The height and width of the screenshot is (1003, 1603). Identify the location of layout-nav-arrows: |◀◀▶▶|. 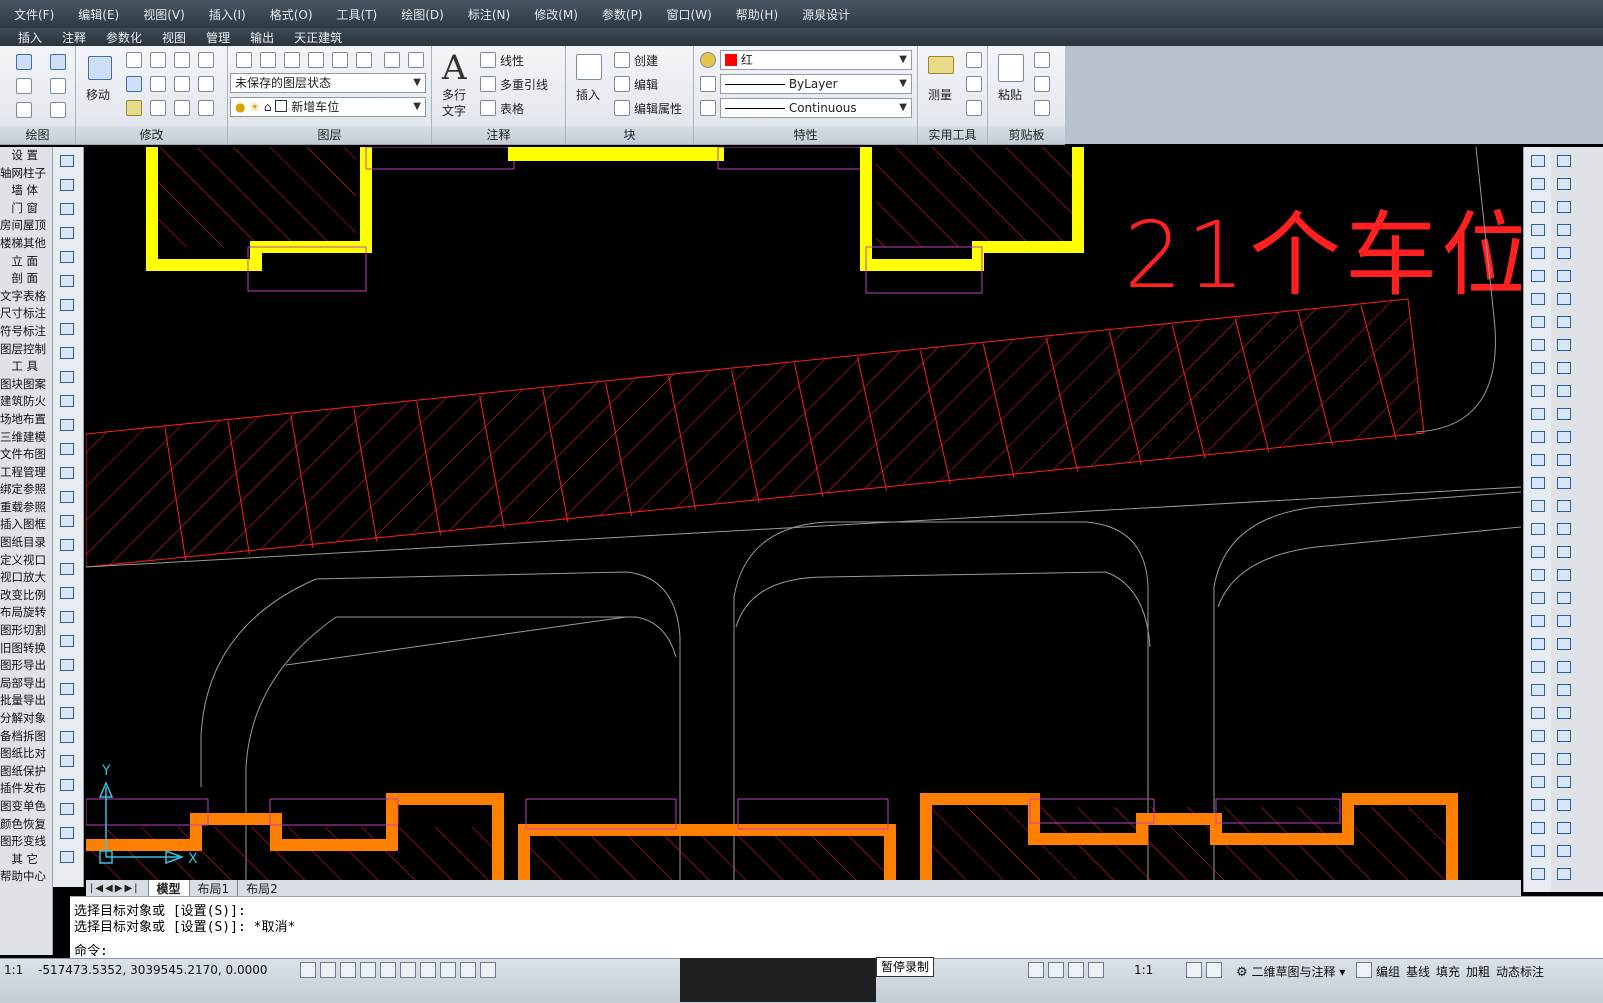
(115, 888).